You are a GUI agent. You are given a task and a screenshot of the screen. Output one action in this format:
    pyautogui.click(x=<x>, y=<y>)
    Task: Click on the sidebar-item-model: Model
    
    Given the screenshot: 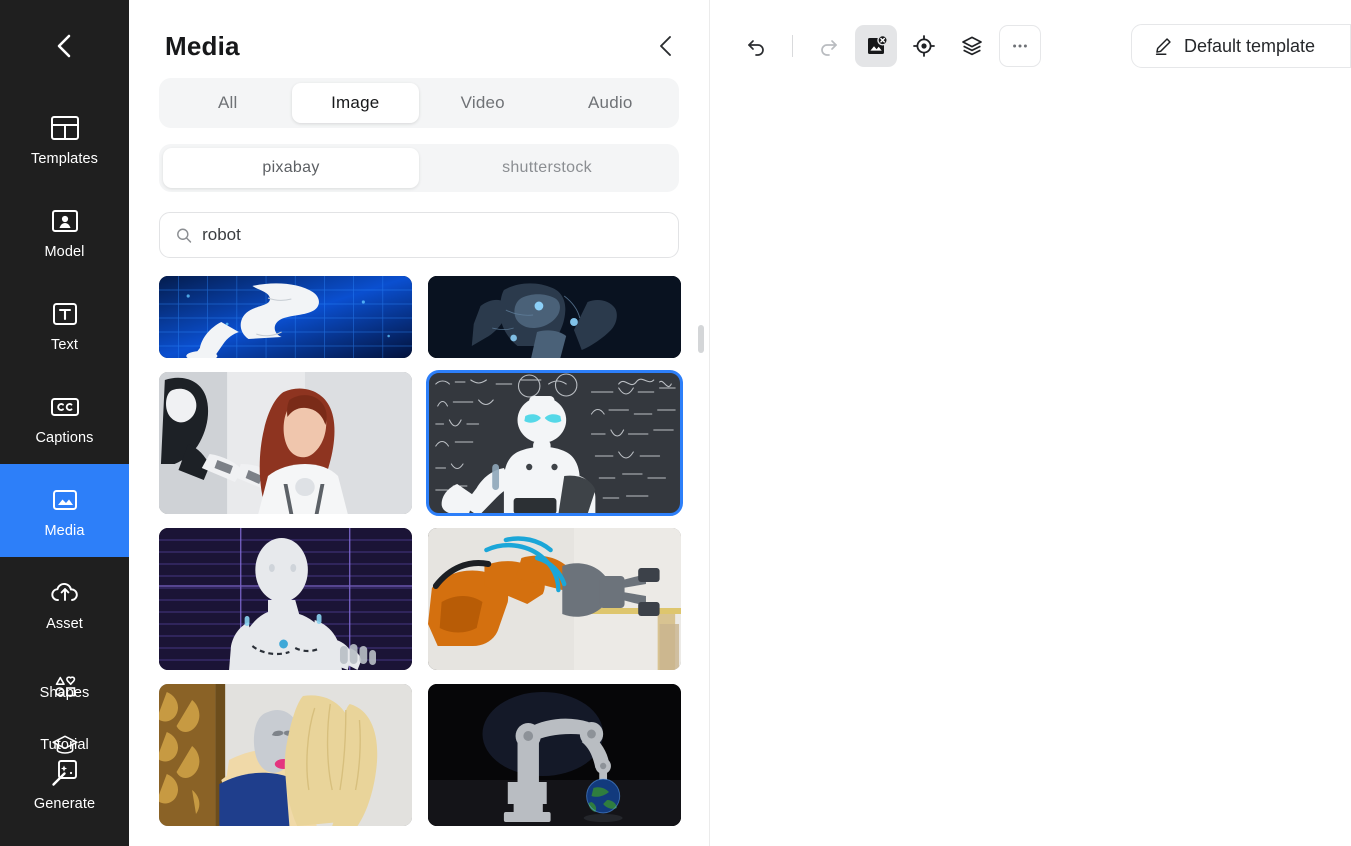 What is the action you would take?
    pyautogui.click(x=64, y=231)
    